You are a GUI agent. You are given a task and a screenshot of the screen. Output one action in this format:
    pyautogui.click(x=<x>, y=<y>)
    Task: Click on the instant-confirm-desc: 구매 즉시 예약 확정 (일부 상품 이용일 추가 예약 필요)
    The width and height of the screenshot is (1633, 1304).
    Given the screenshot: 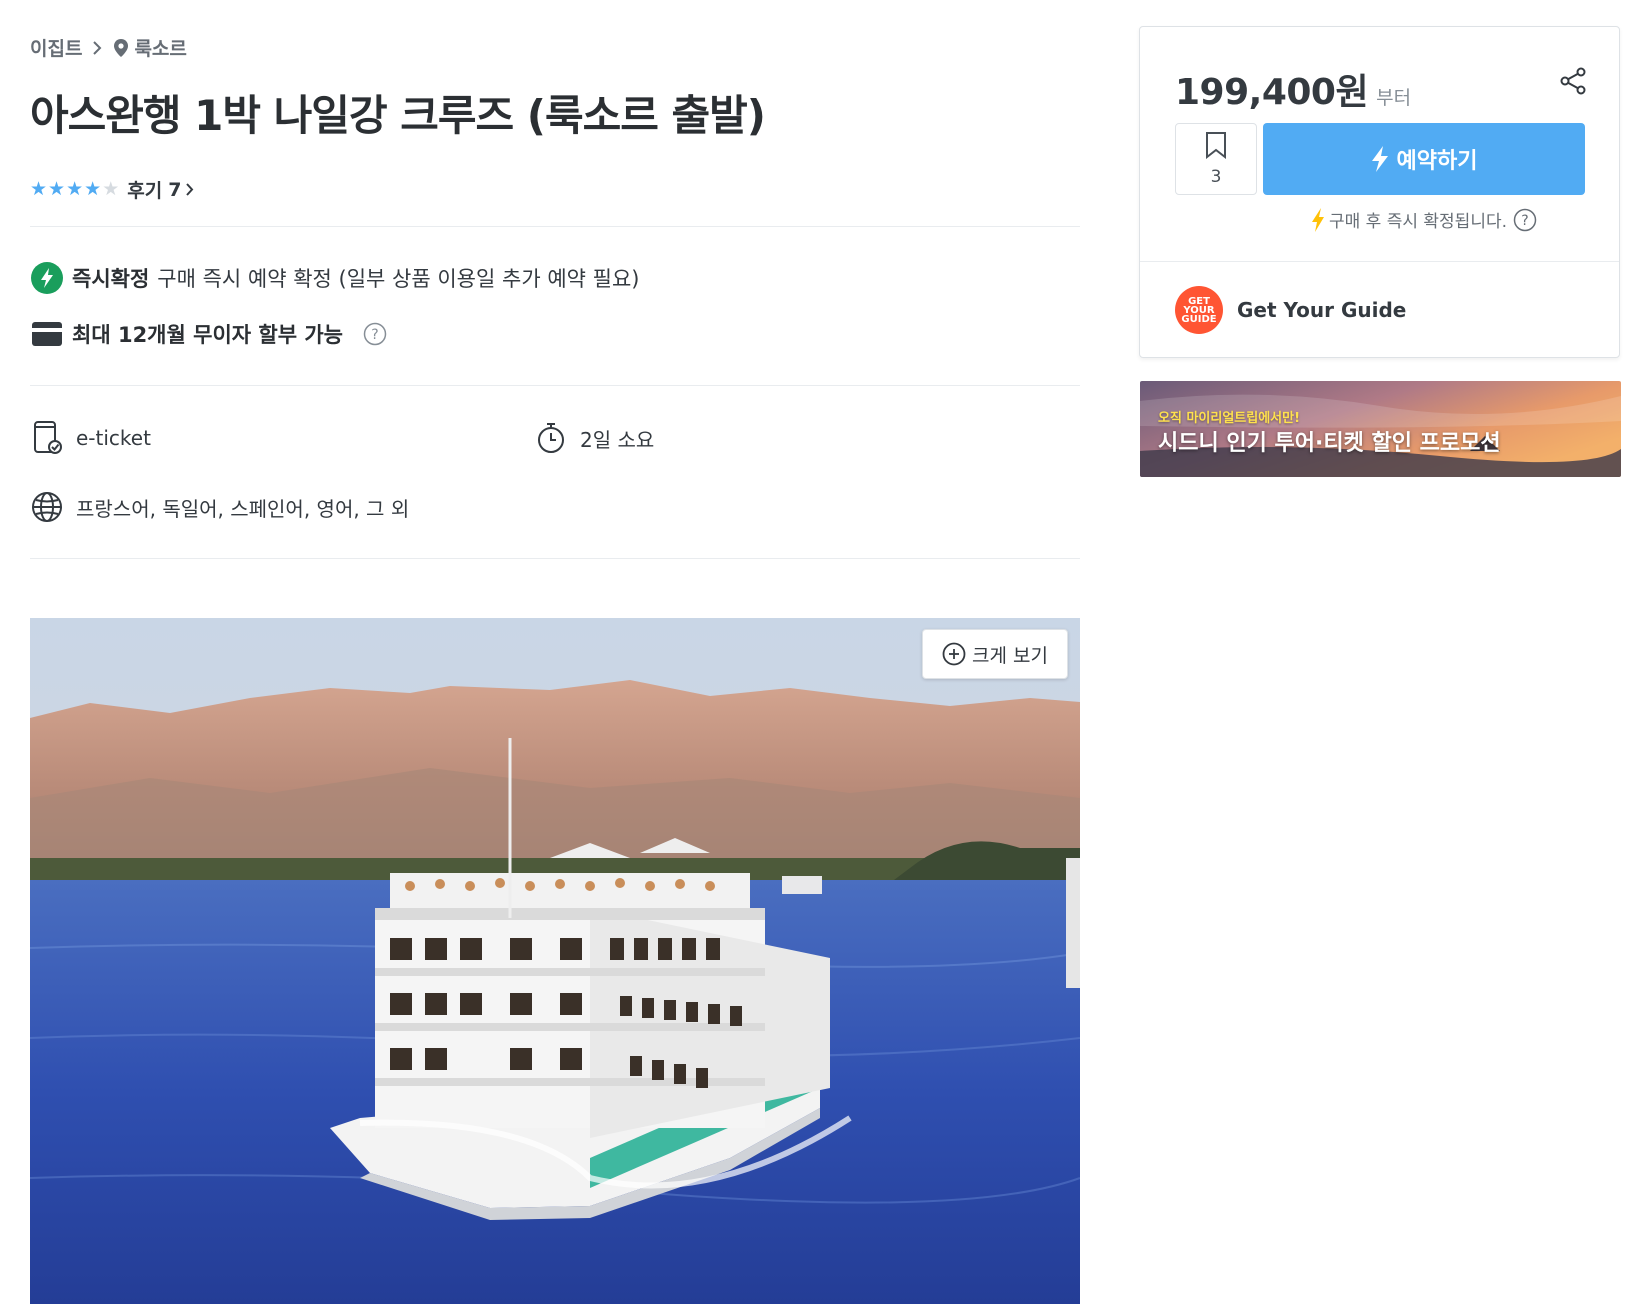 What is the action you would take?
    pyautogui.click(x=398, y=279)
    